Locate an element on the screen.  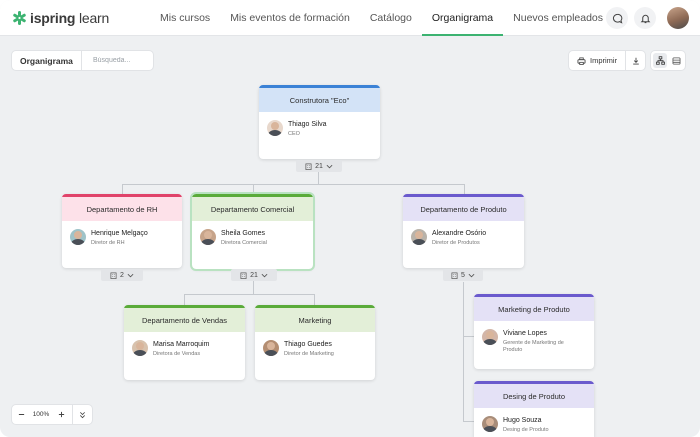
double-chevron-down-icon is located at coordinates (82, 414).